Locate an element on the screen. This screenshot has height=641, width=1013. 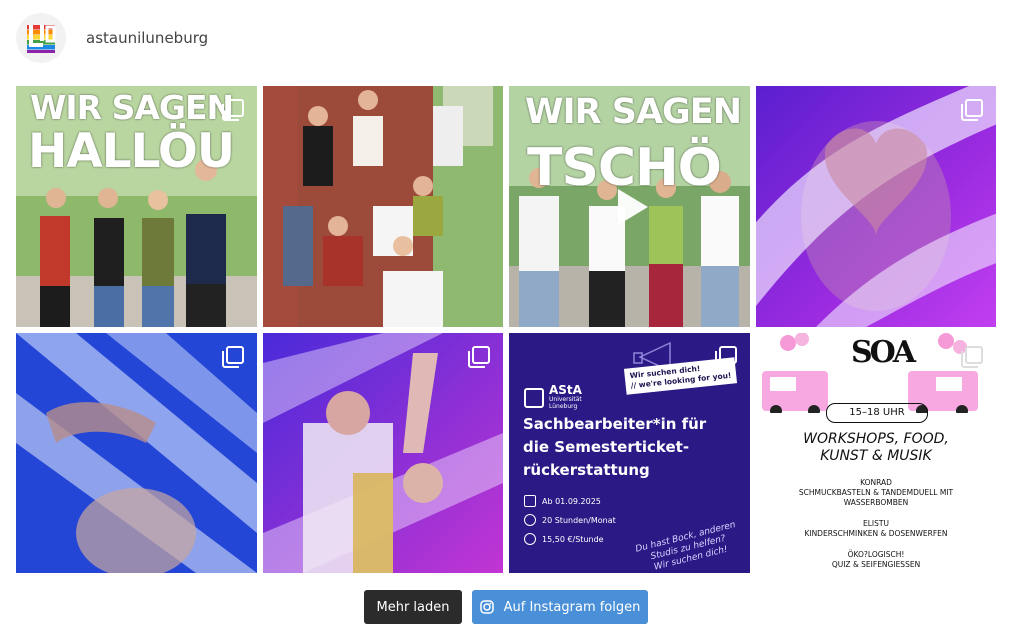
play-icon is located at coordinates (632, 206).